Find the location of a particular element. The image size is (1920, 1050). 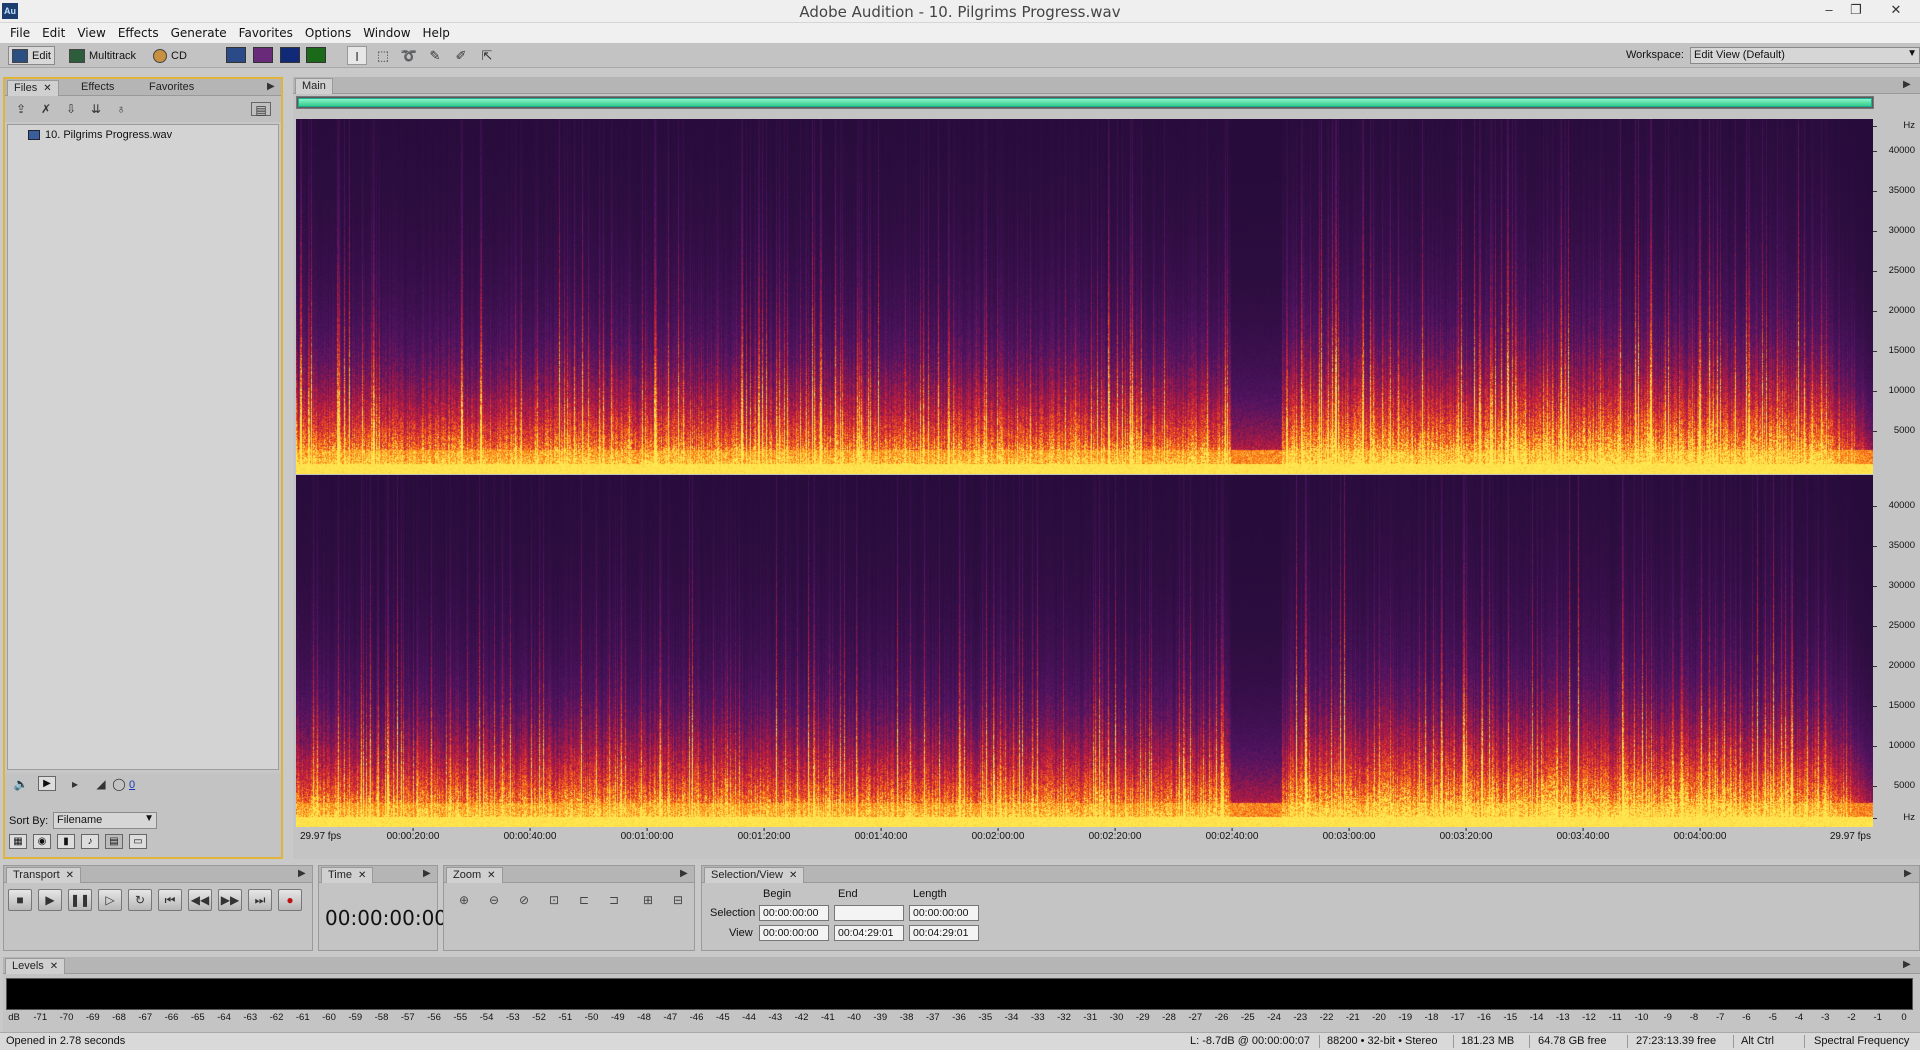

show-video-icon: ♪ is located at coordinates (90, 841).